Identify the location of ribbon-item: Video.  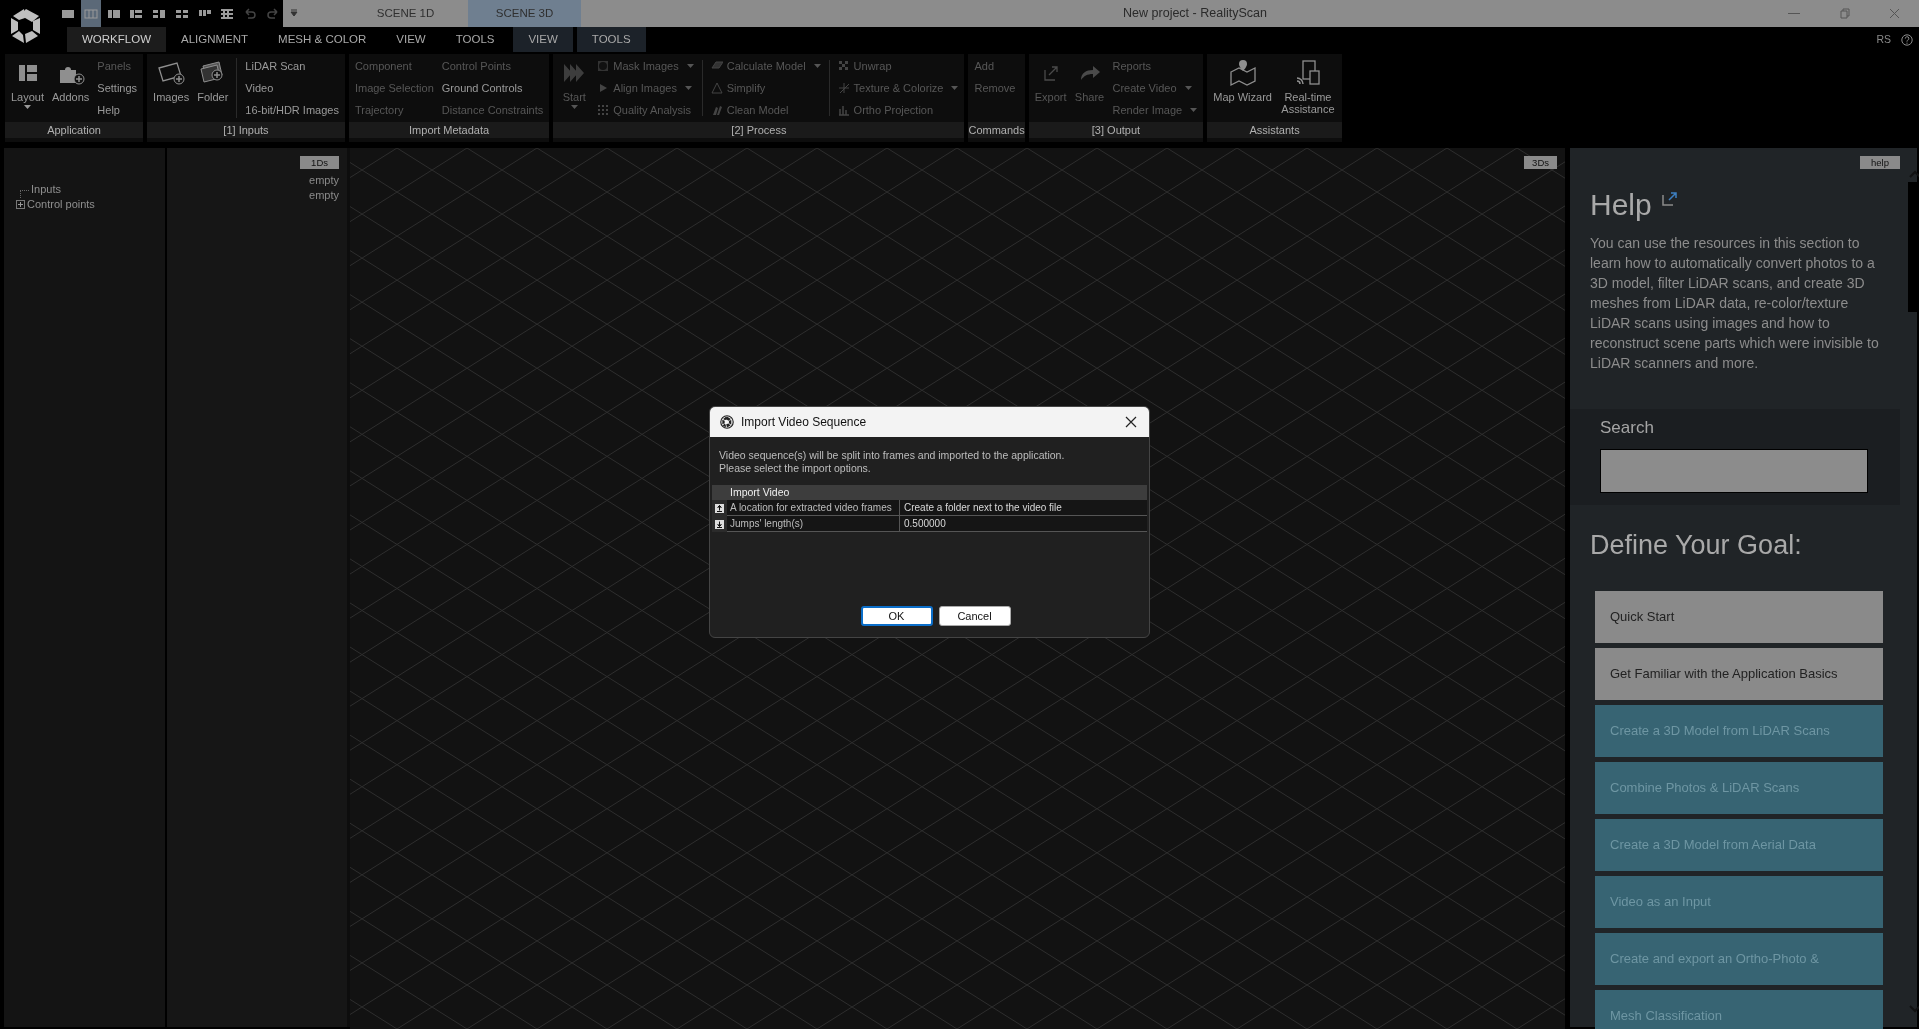
(292, 88).